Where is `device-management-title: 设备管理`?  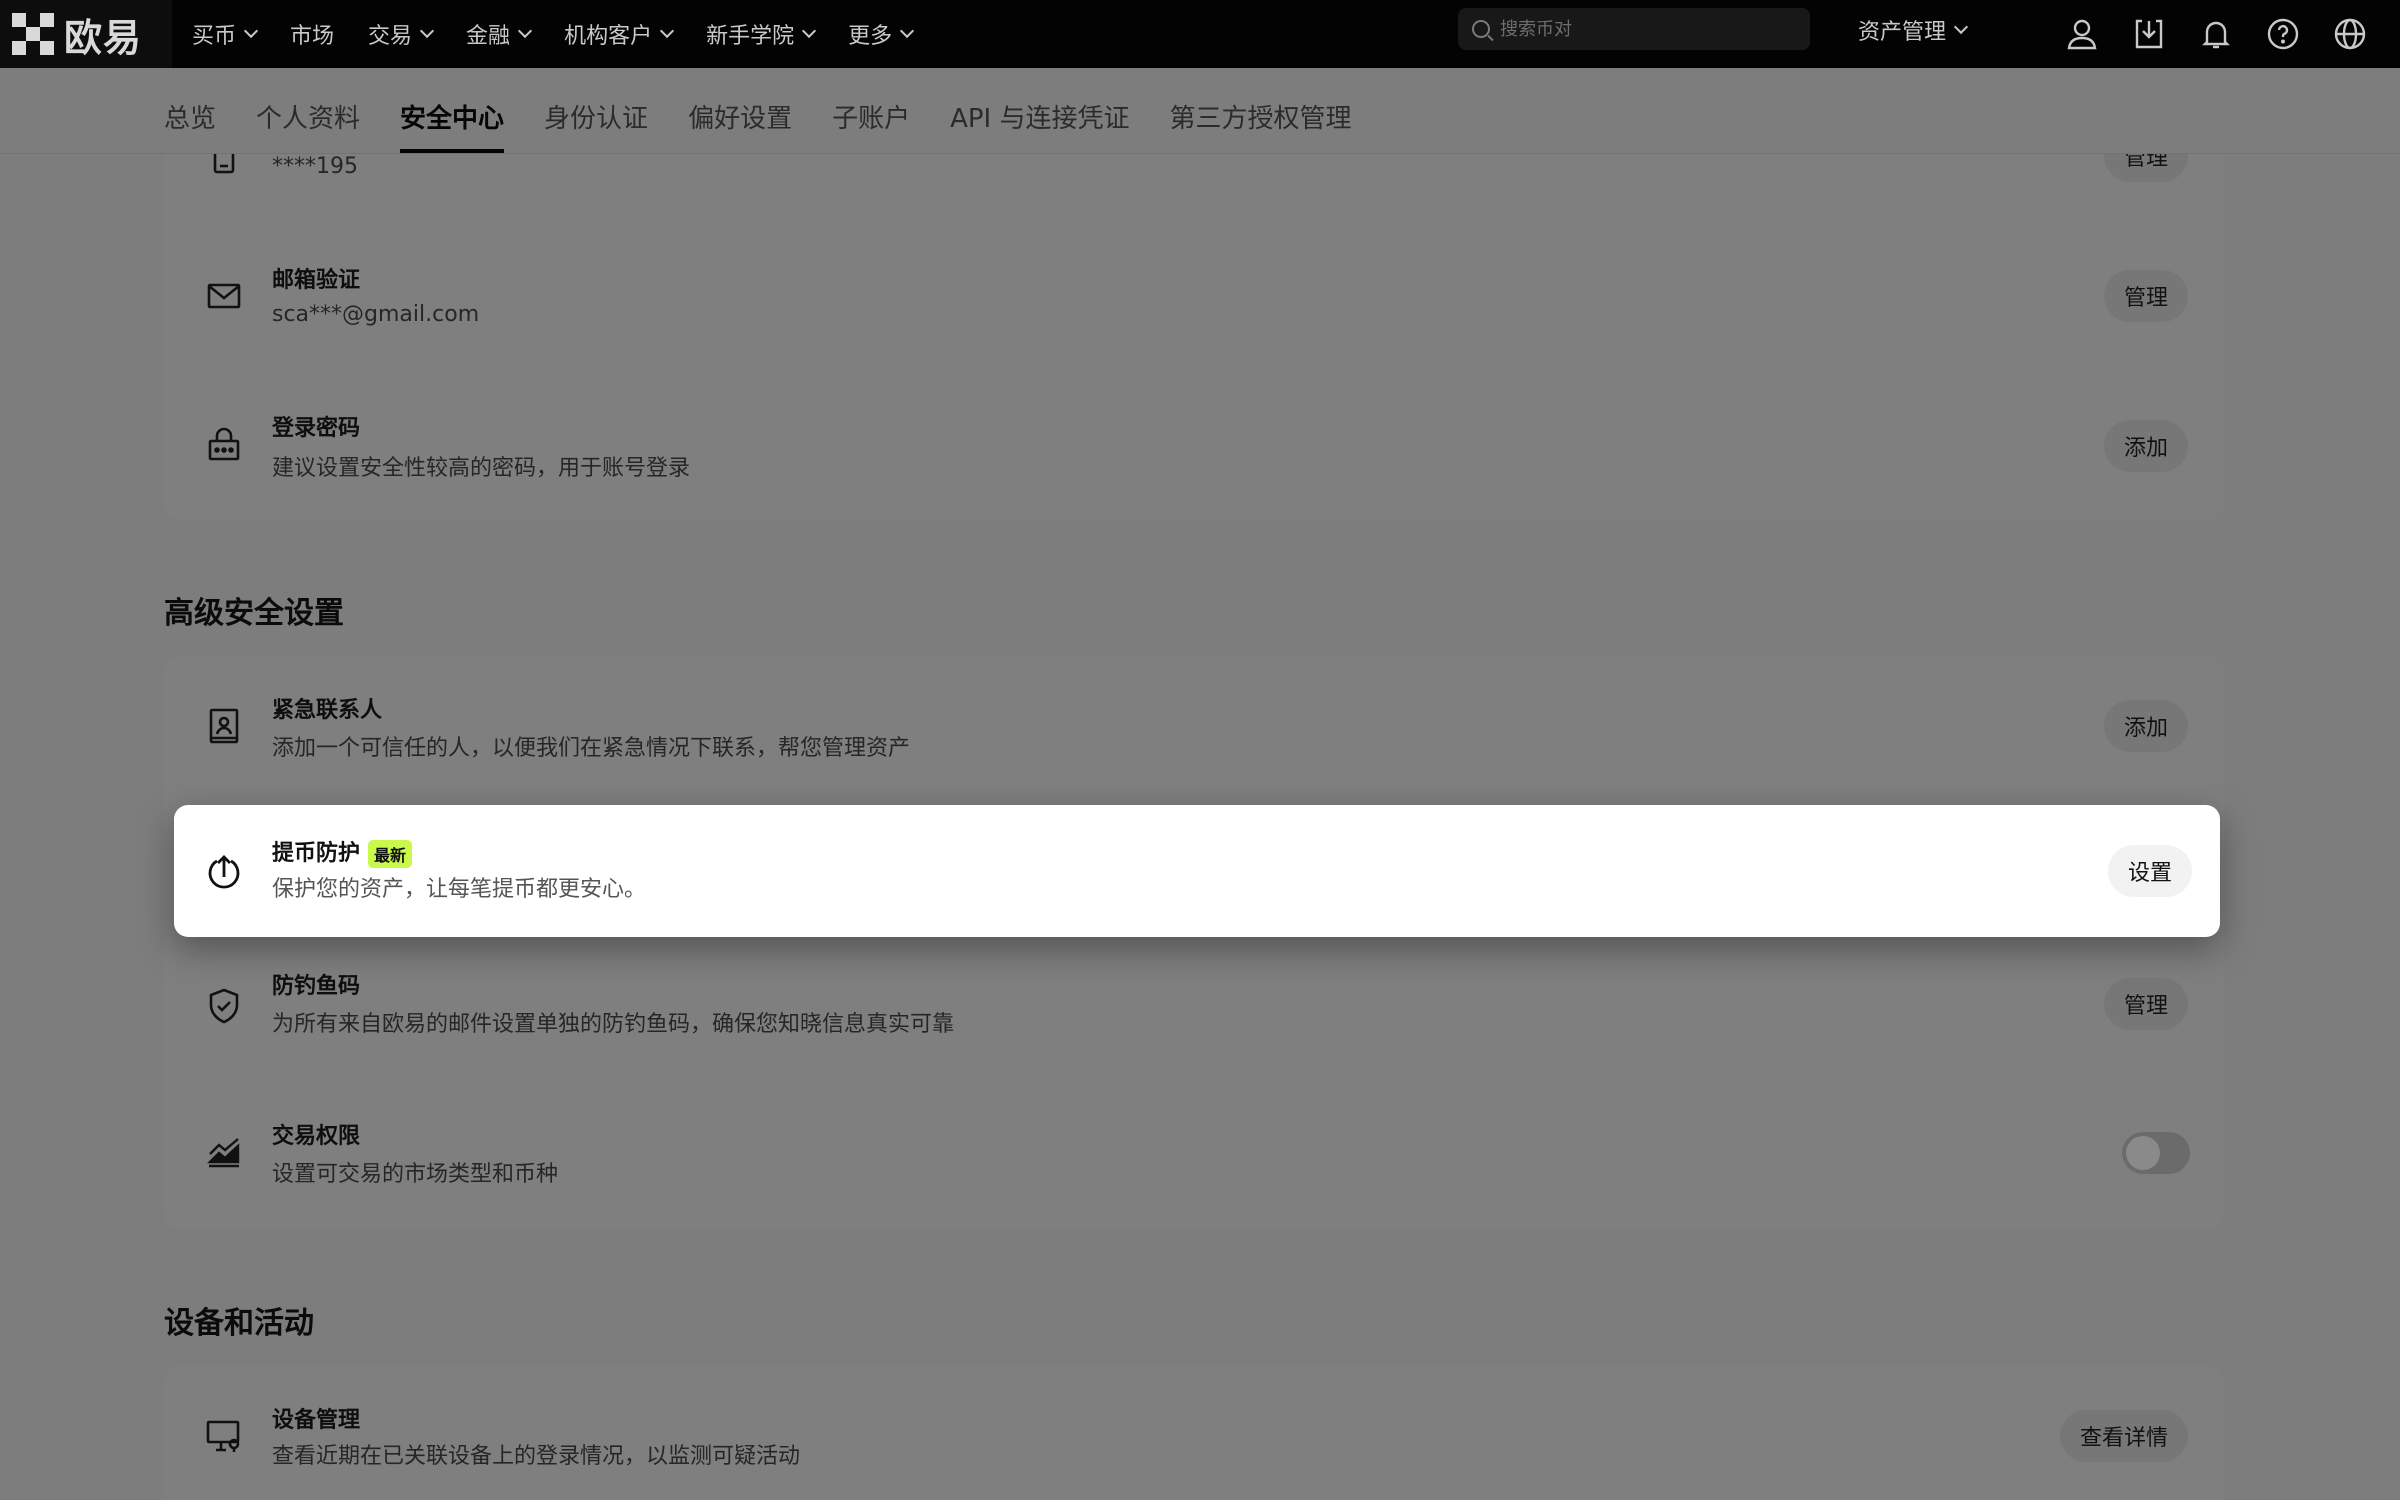
device-management-title: 设备管理 is located at coordinates (316, 1420).